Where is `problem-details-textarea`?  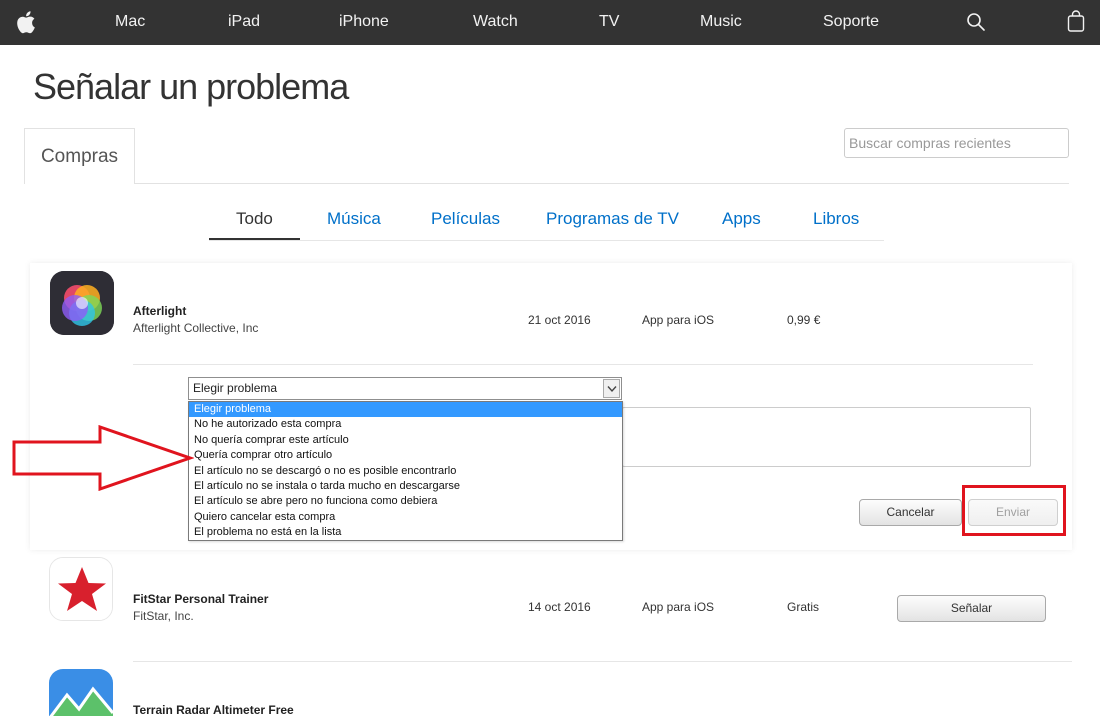 problem-details-textarea is located at coordinates (826, 437).